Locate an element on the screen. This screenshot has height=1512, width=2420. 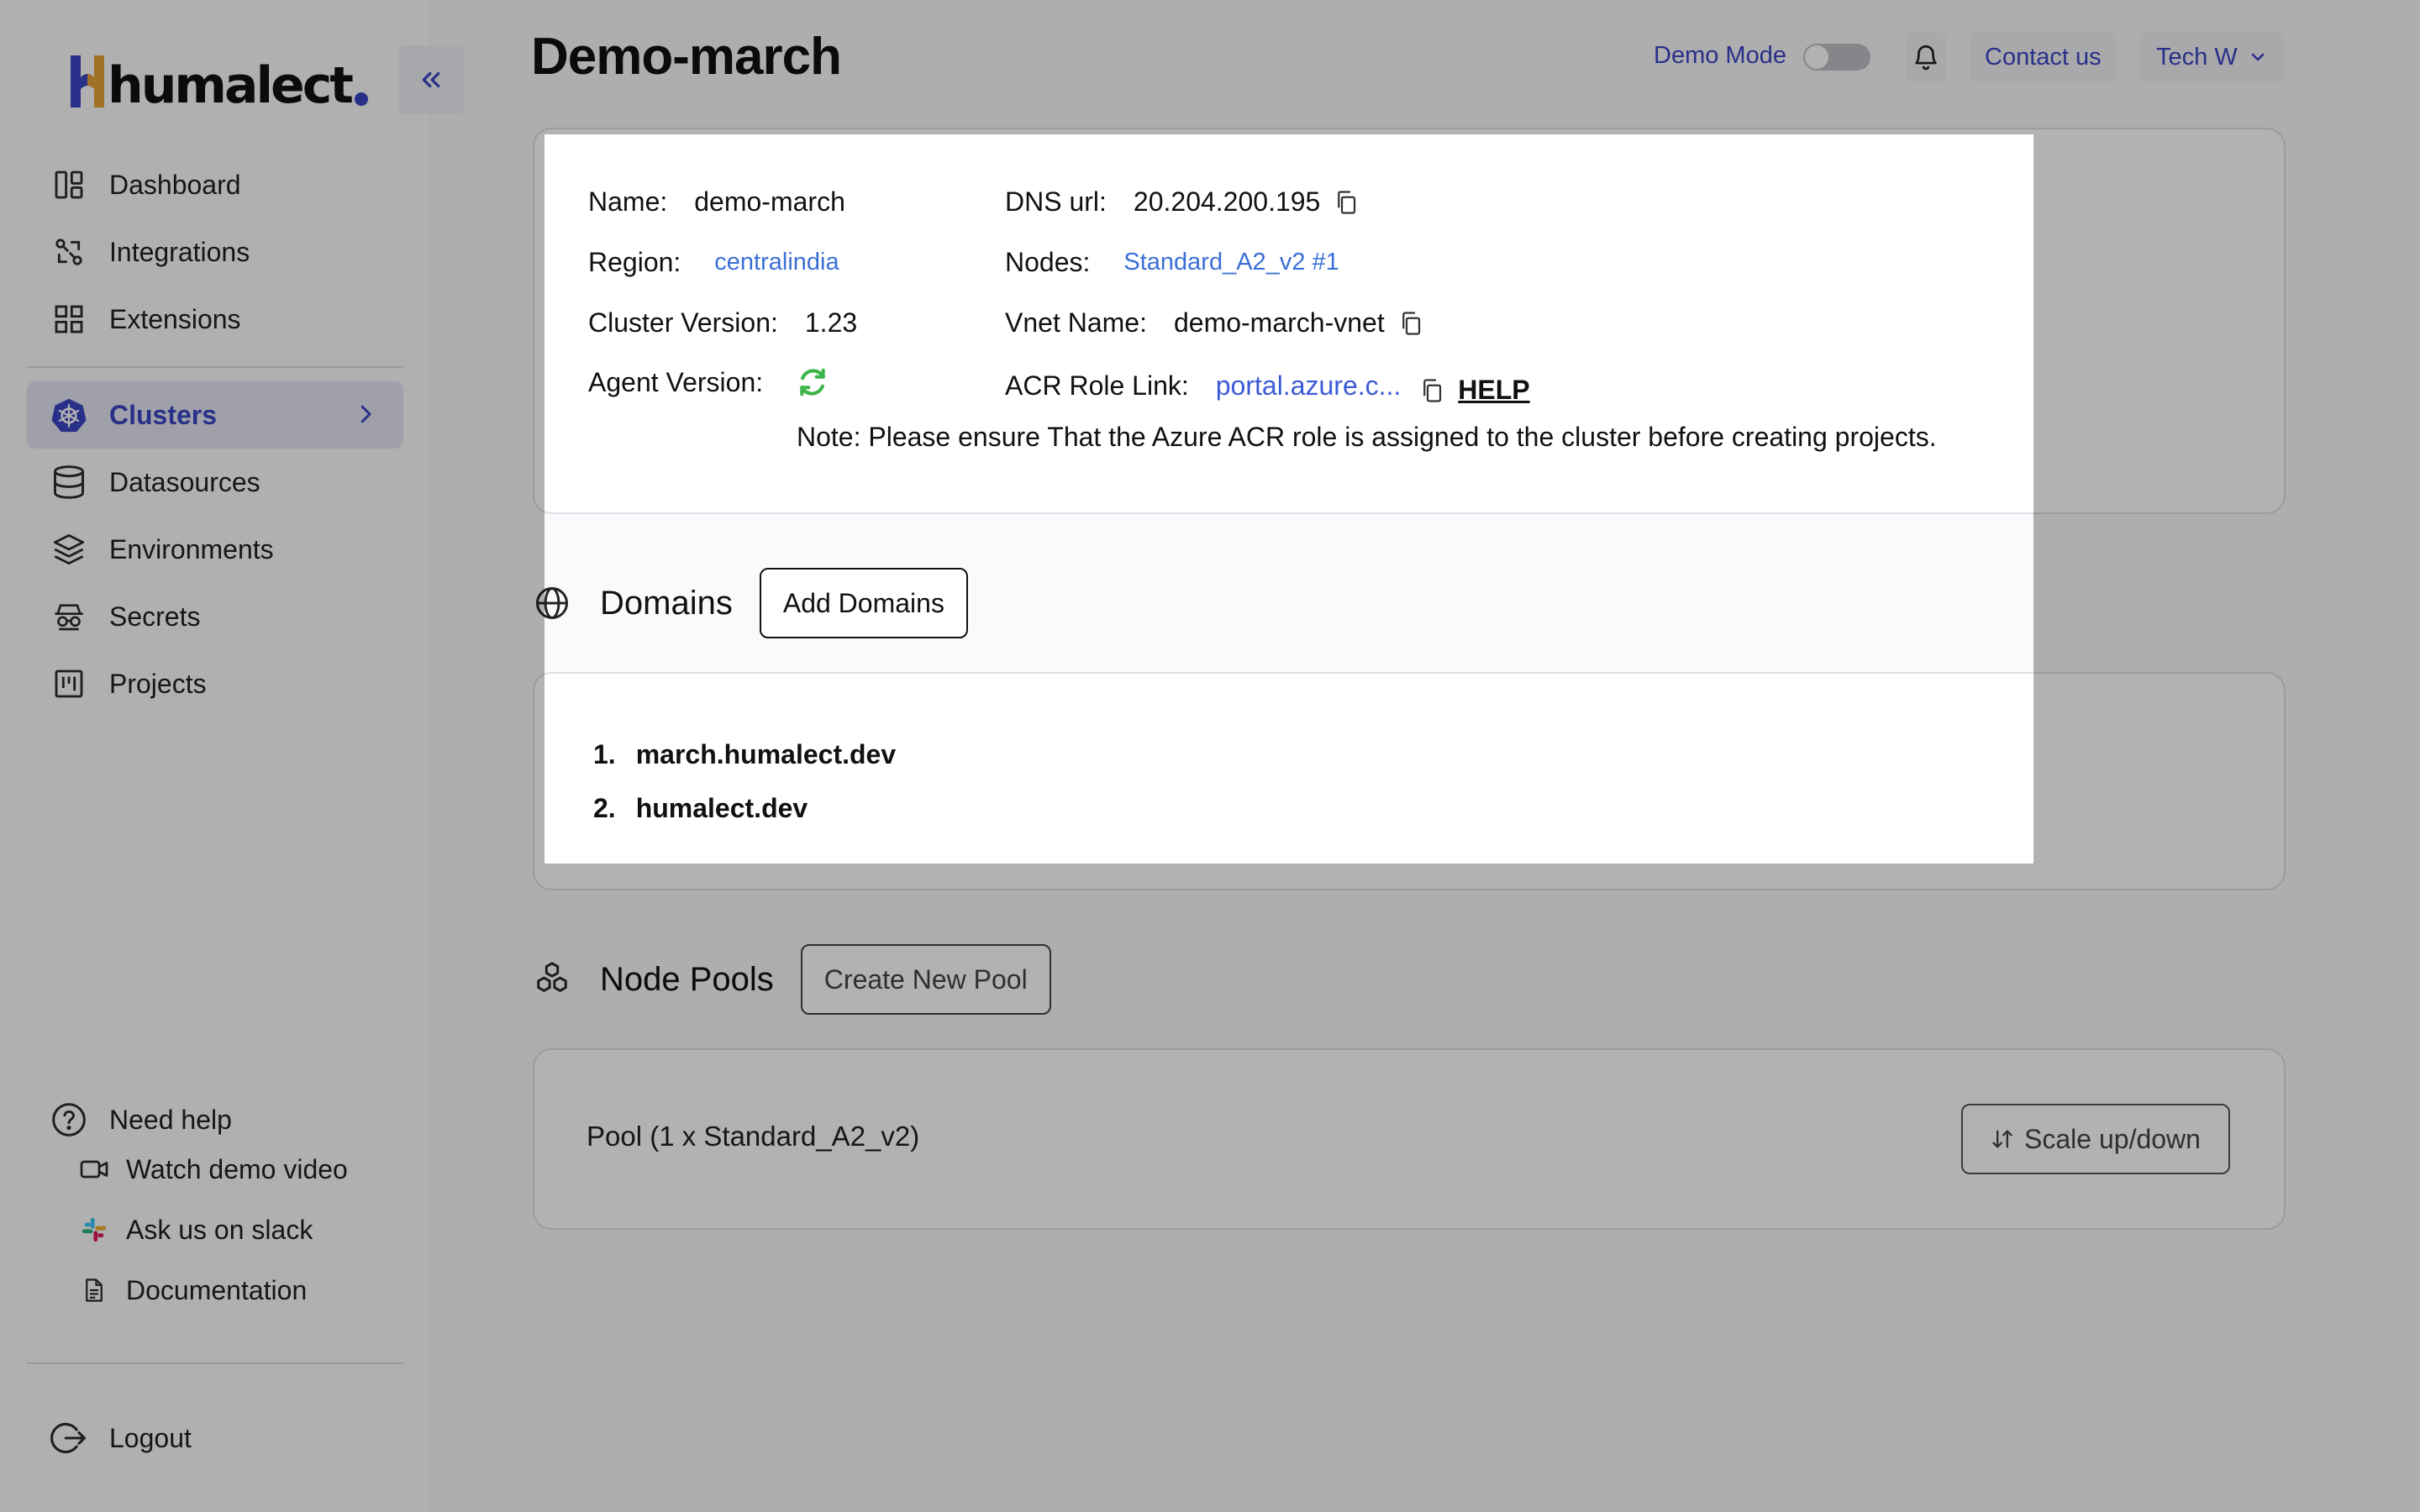
extensions-icon is located at coordinates (68, 319).